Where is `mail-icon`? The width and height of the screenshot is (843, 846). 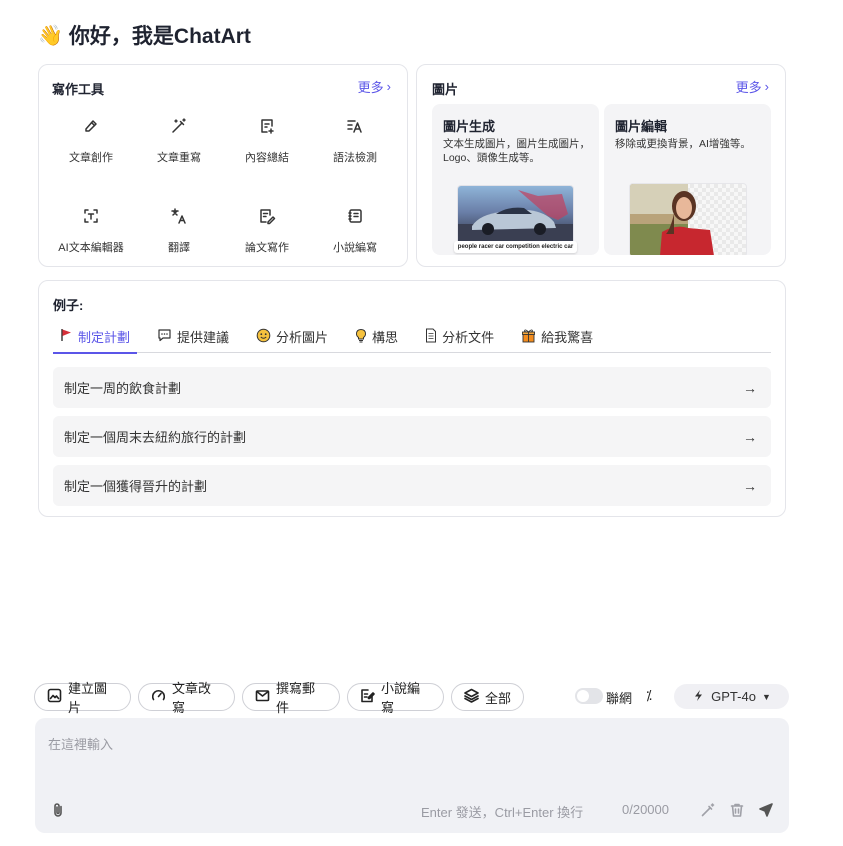
mail-icon is located at coordinates (262, 697).